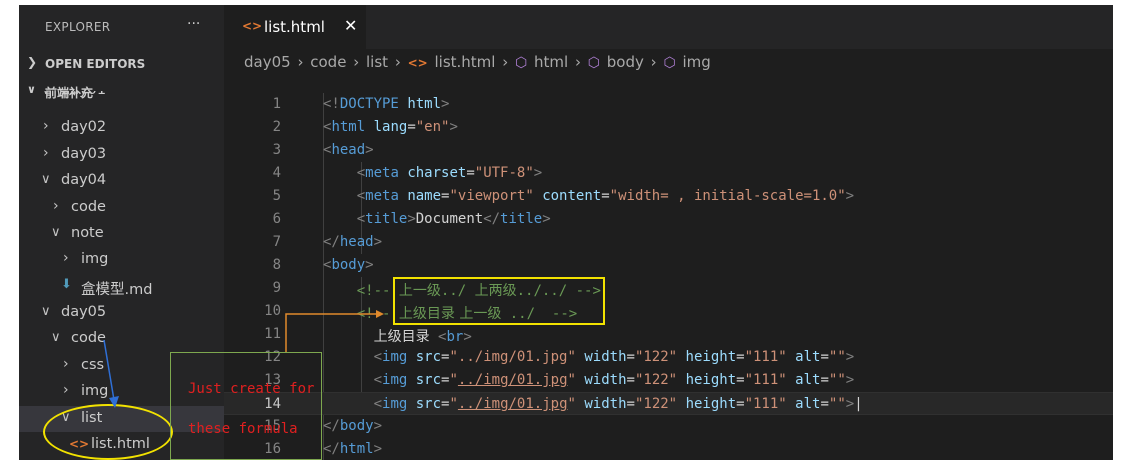 The width and height of the screenshot is (1126, 466). What do you see at coordinates (668, 288) in the screenshot?
I see `code-line: 9 <!-- 上一级../ 上两级../../ -->` at bounding box center [668, 288].